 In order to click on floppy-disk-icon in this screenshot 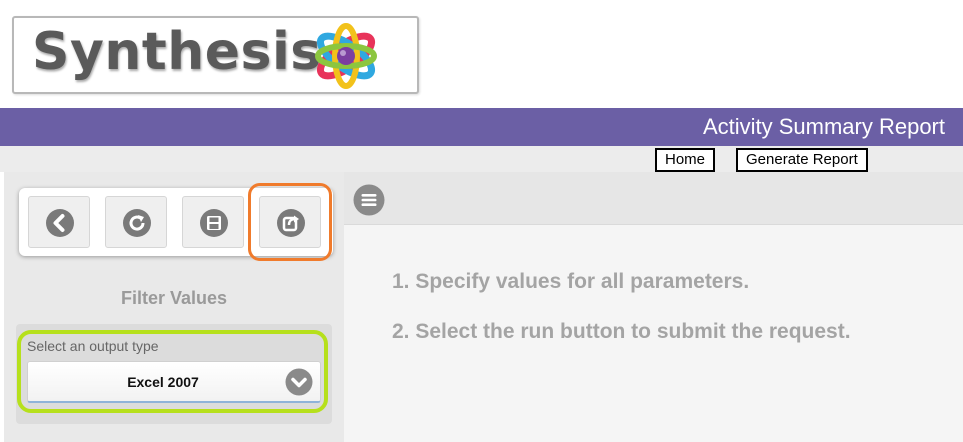, I will do `click(214, 223)`.